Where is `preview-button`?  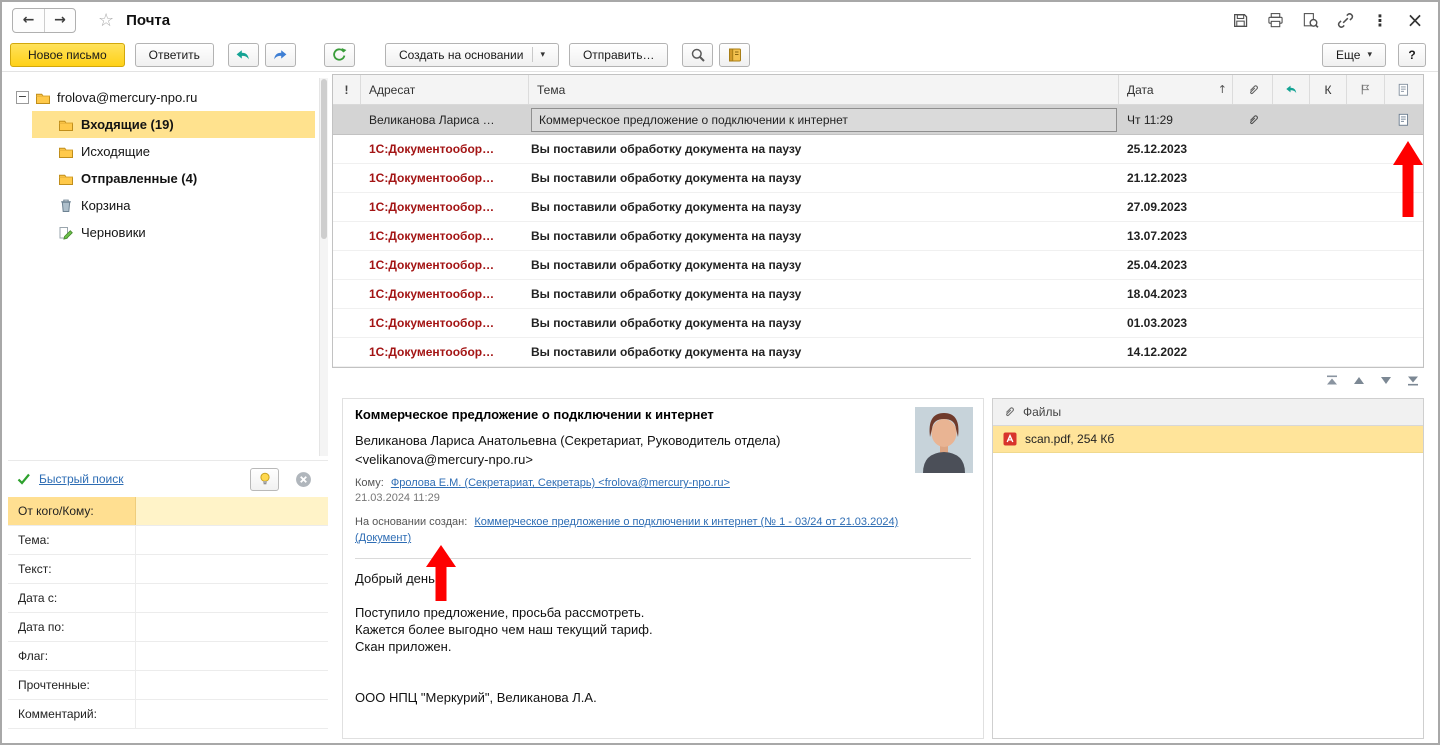
preview-button is located at coordinates (1310, 20).